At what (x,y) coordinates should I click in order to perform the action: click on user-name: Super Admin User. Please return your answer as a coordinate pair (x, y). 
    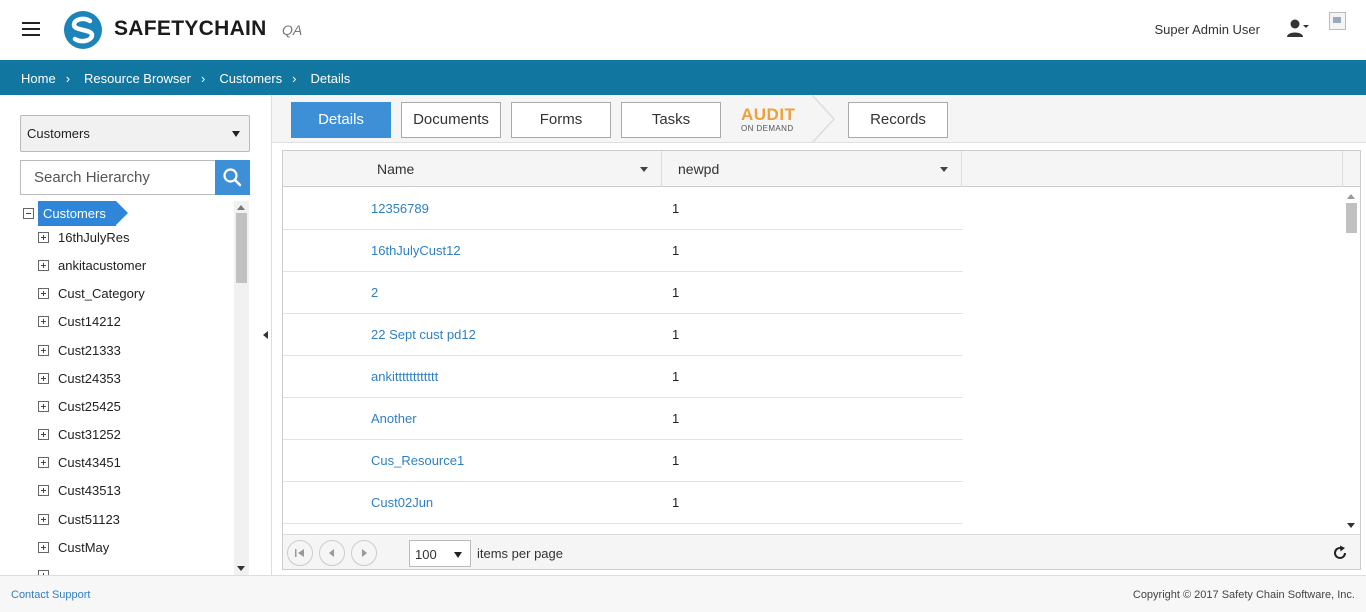
    Looking at the image, I should click on (1208, 29).